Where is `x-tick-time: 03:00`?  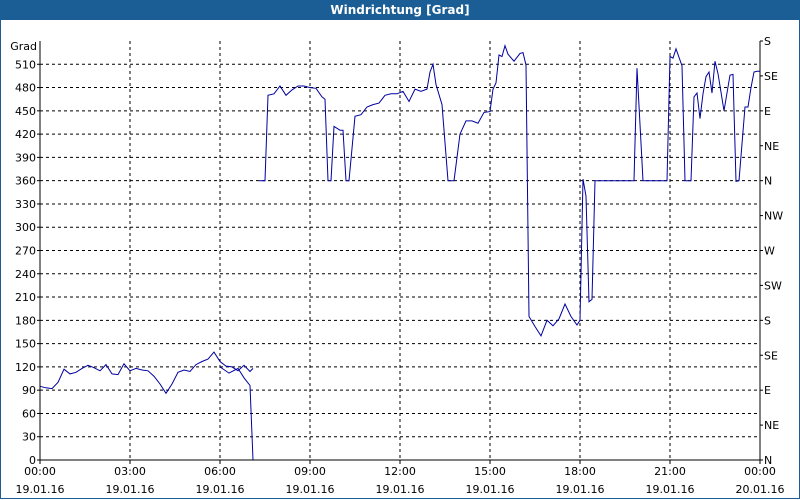
x-tick-time: 03:00 is located at coordinates (130, 471).